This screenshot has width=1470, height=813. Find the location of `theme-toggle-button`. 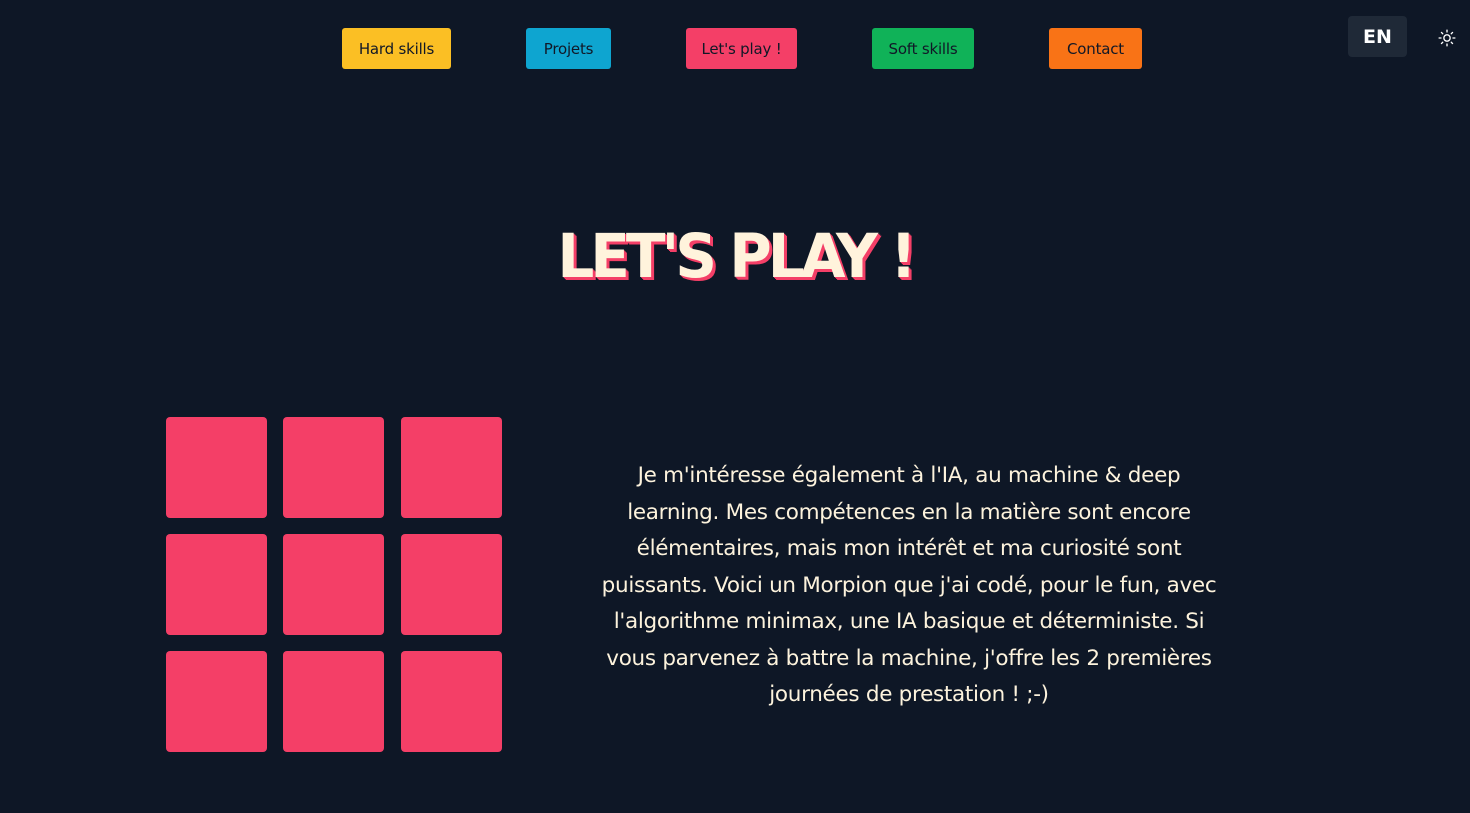

theme-toggle-button is located at coordinates (1447, 38).